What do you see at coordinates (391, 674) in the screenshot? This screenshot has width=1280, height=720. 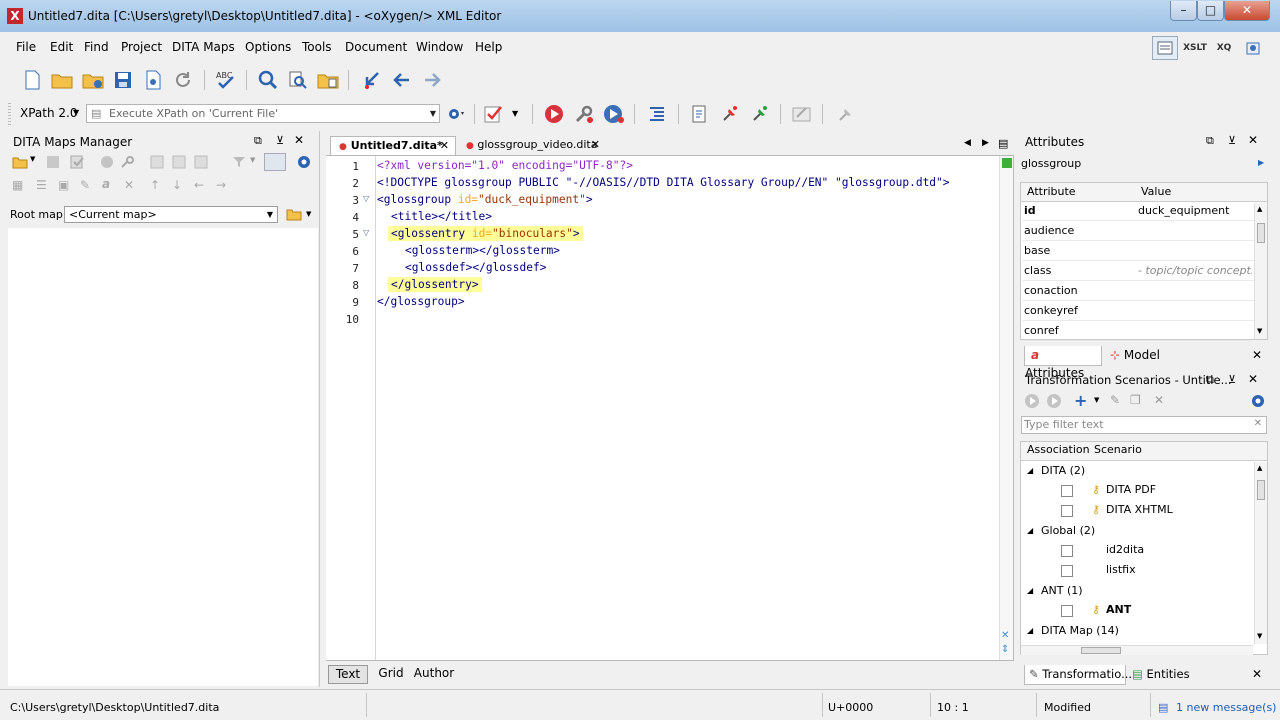 I see `mode-tab-grid: Grid` at bounding box center [391, 674].